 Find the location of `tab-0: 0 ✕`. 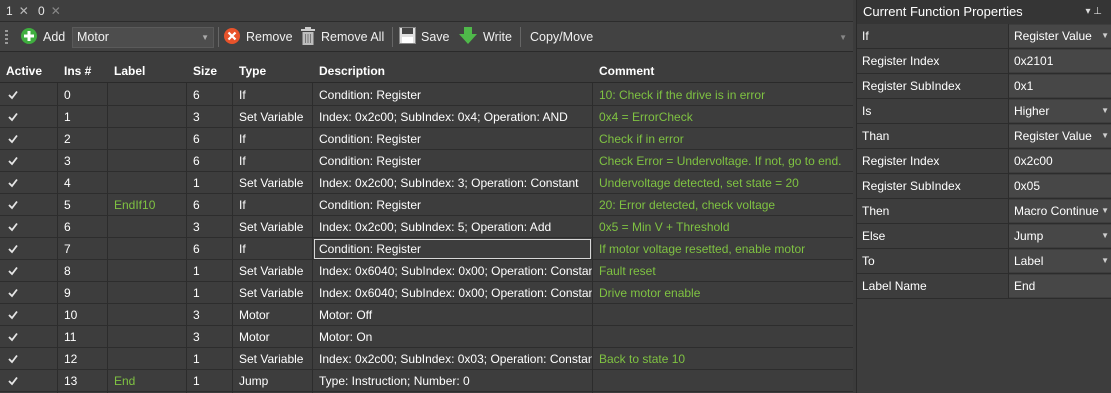

tab-0: 0 ✕ is located at coordinates (49, 11).